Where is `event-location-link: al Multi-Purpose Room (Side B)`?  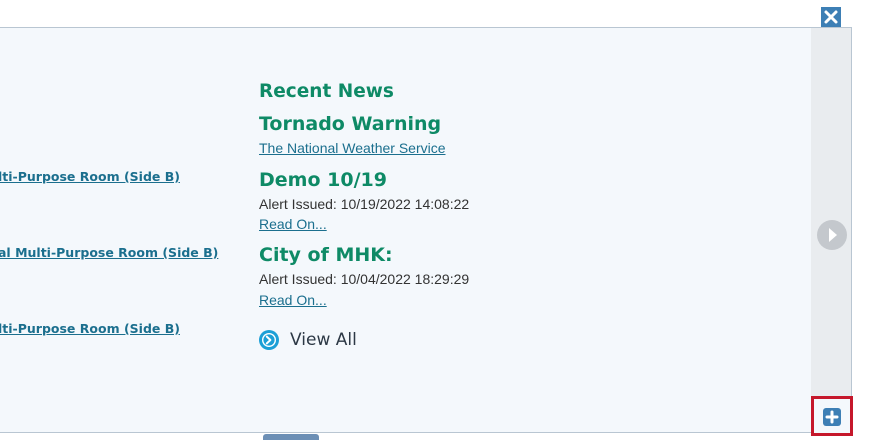 event-location-link: al Multi-Purpose Room (Side B) is located at coordinates (109, 252).